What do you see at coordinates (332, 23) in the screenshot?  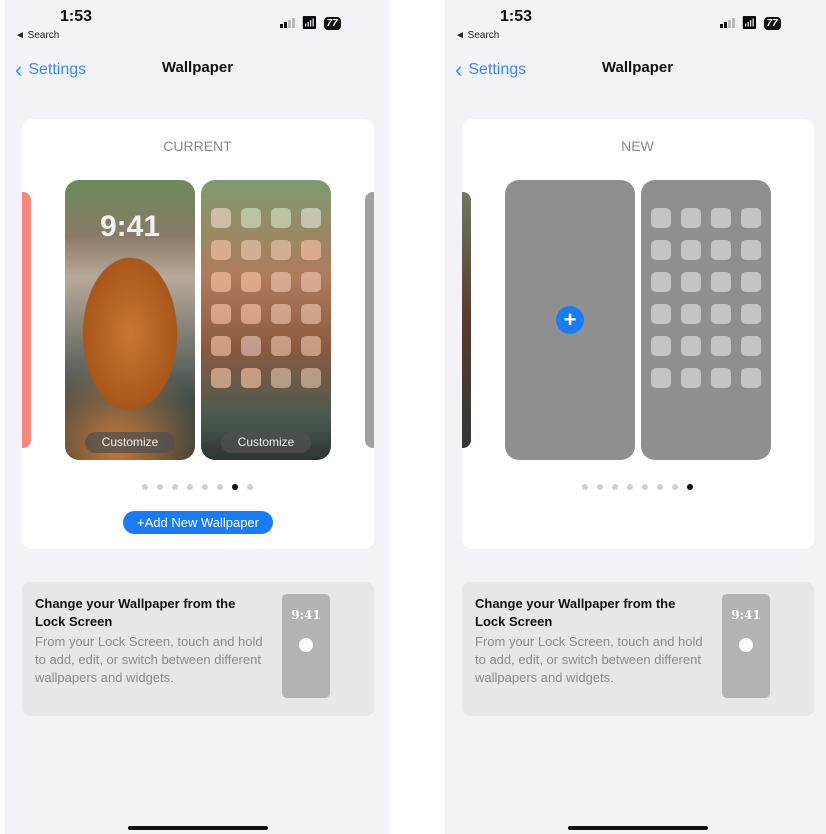 I see `battery-icon: 77` at bounding box center [332, 23].